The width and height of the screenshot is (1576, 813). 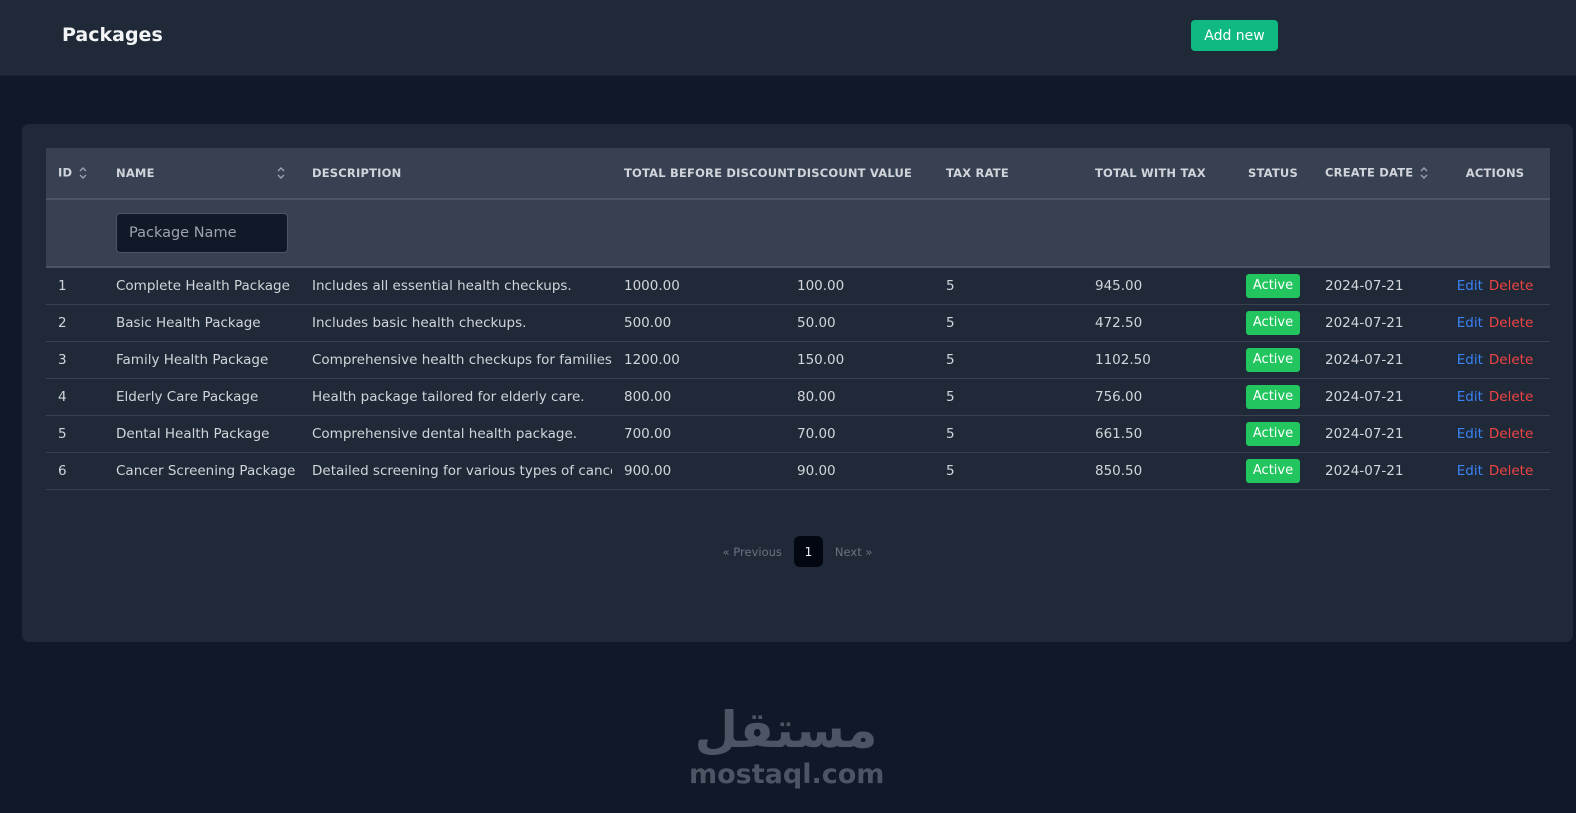 What do you see at coordinates (62, 359) in the screenshot?
I see `cell-id: 3` at bounding box center [62, 359].